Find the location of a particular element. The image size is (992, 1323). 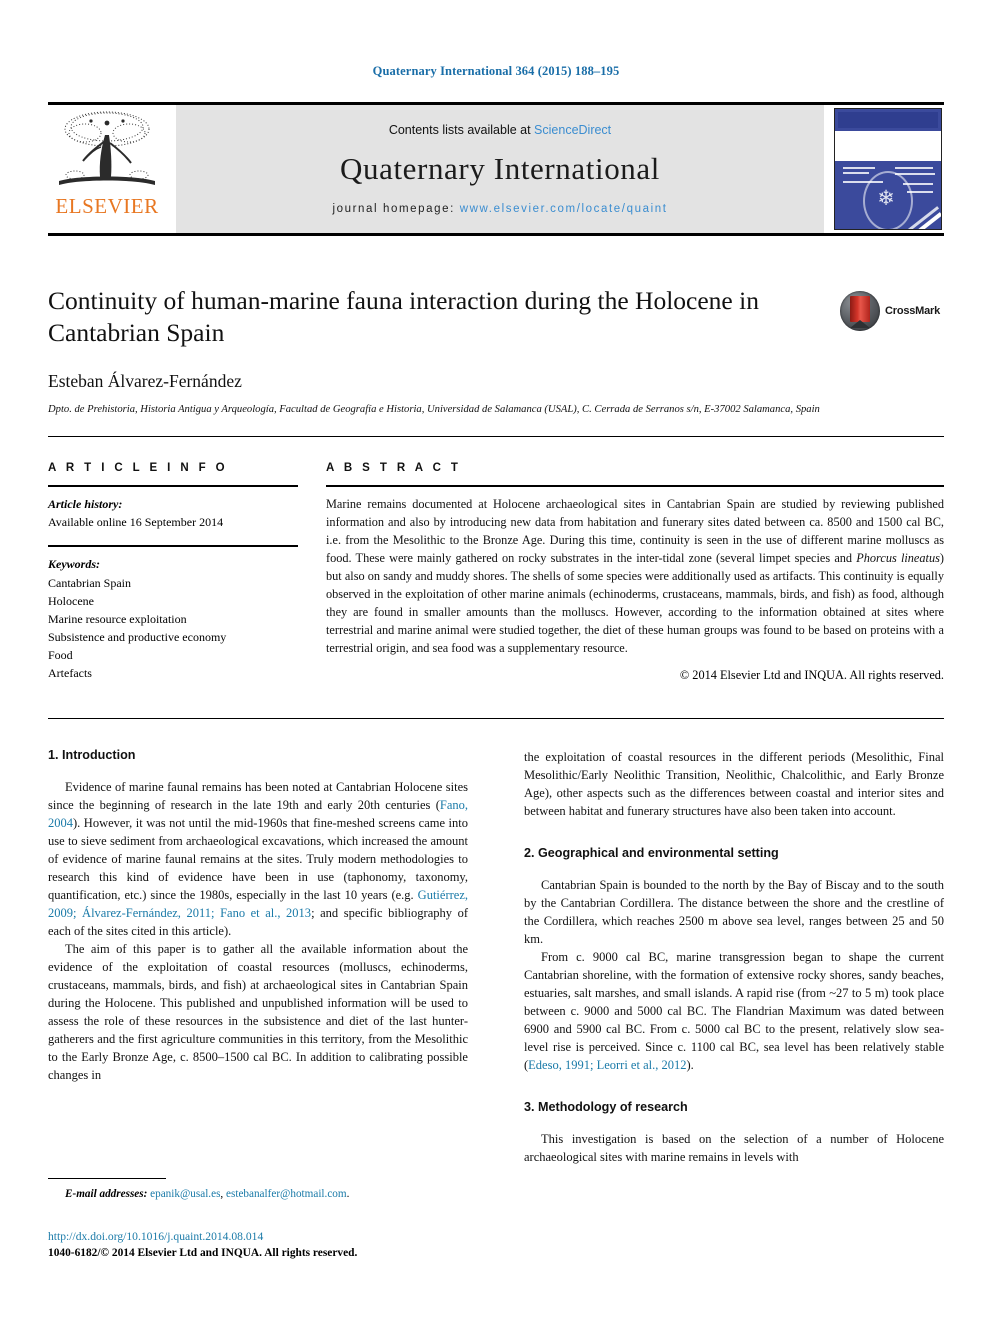

article-info-heading: A R T I C L E I N F O is located at coordinates (138, 468).